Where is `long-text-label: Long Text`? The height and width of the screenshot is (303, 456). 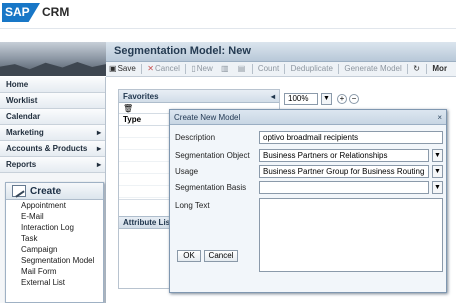
long-text-label: Long Text is located at coordinates (192, 205).